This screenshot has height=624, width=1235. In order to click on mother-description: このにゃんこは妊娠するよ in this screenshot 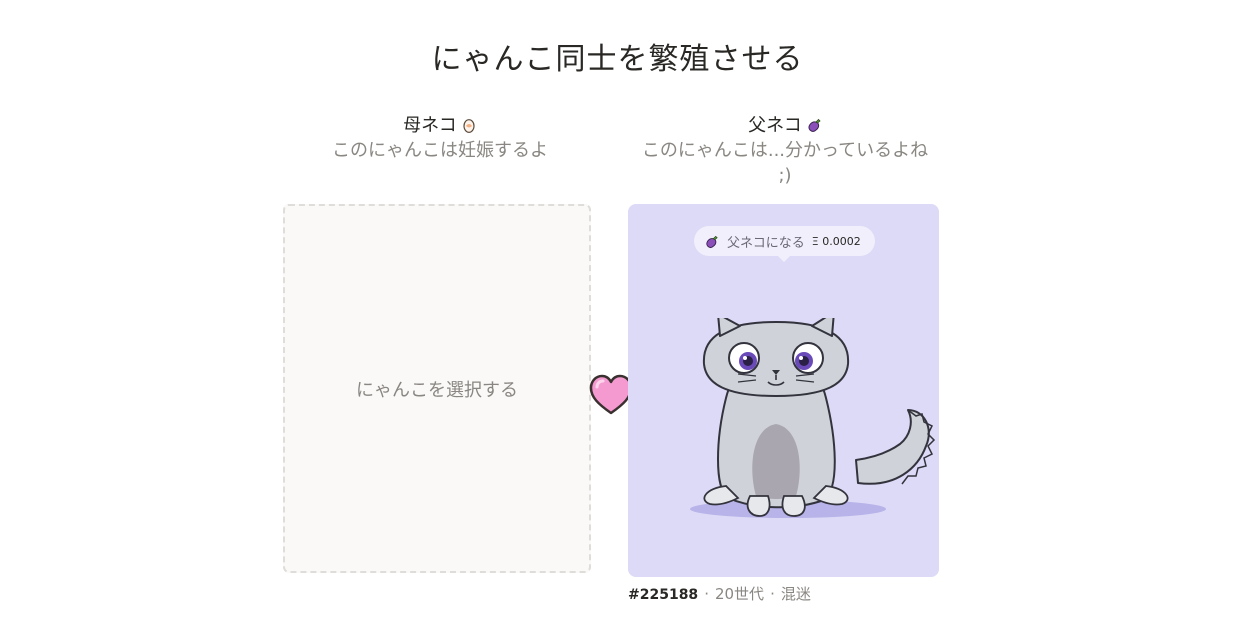, I will do `click(440, 150)`.